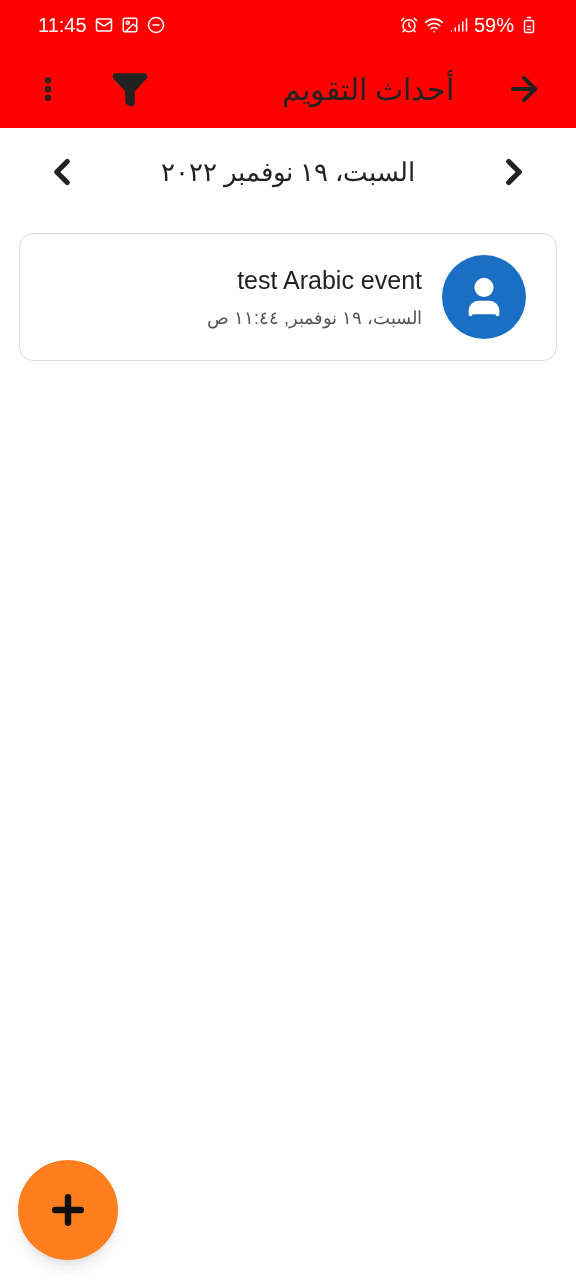 The image size is (576, 1280). What do you see at coordinates (129, 25) in the screenshot?
I see `image-icon` at bounding box center [129, 25].